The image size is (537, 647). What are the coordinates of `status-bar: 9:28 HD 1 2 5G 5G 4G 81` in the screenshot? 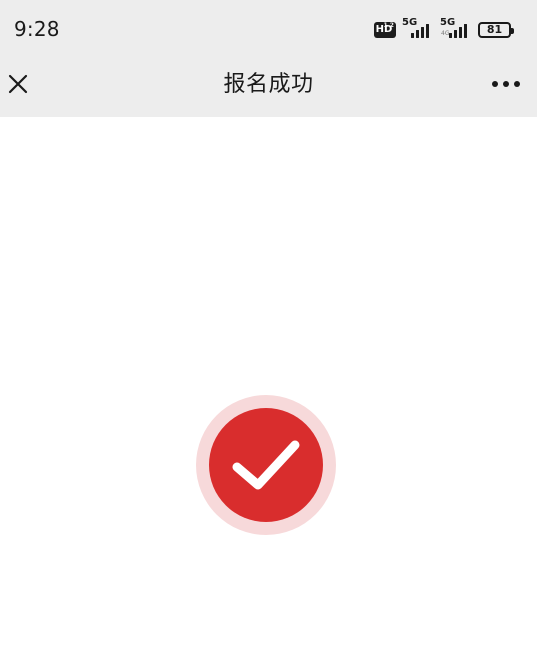 It's located at (268, 30).